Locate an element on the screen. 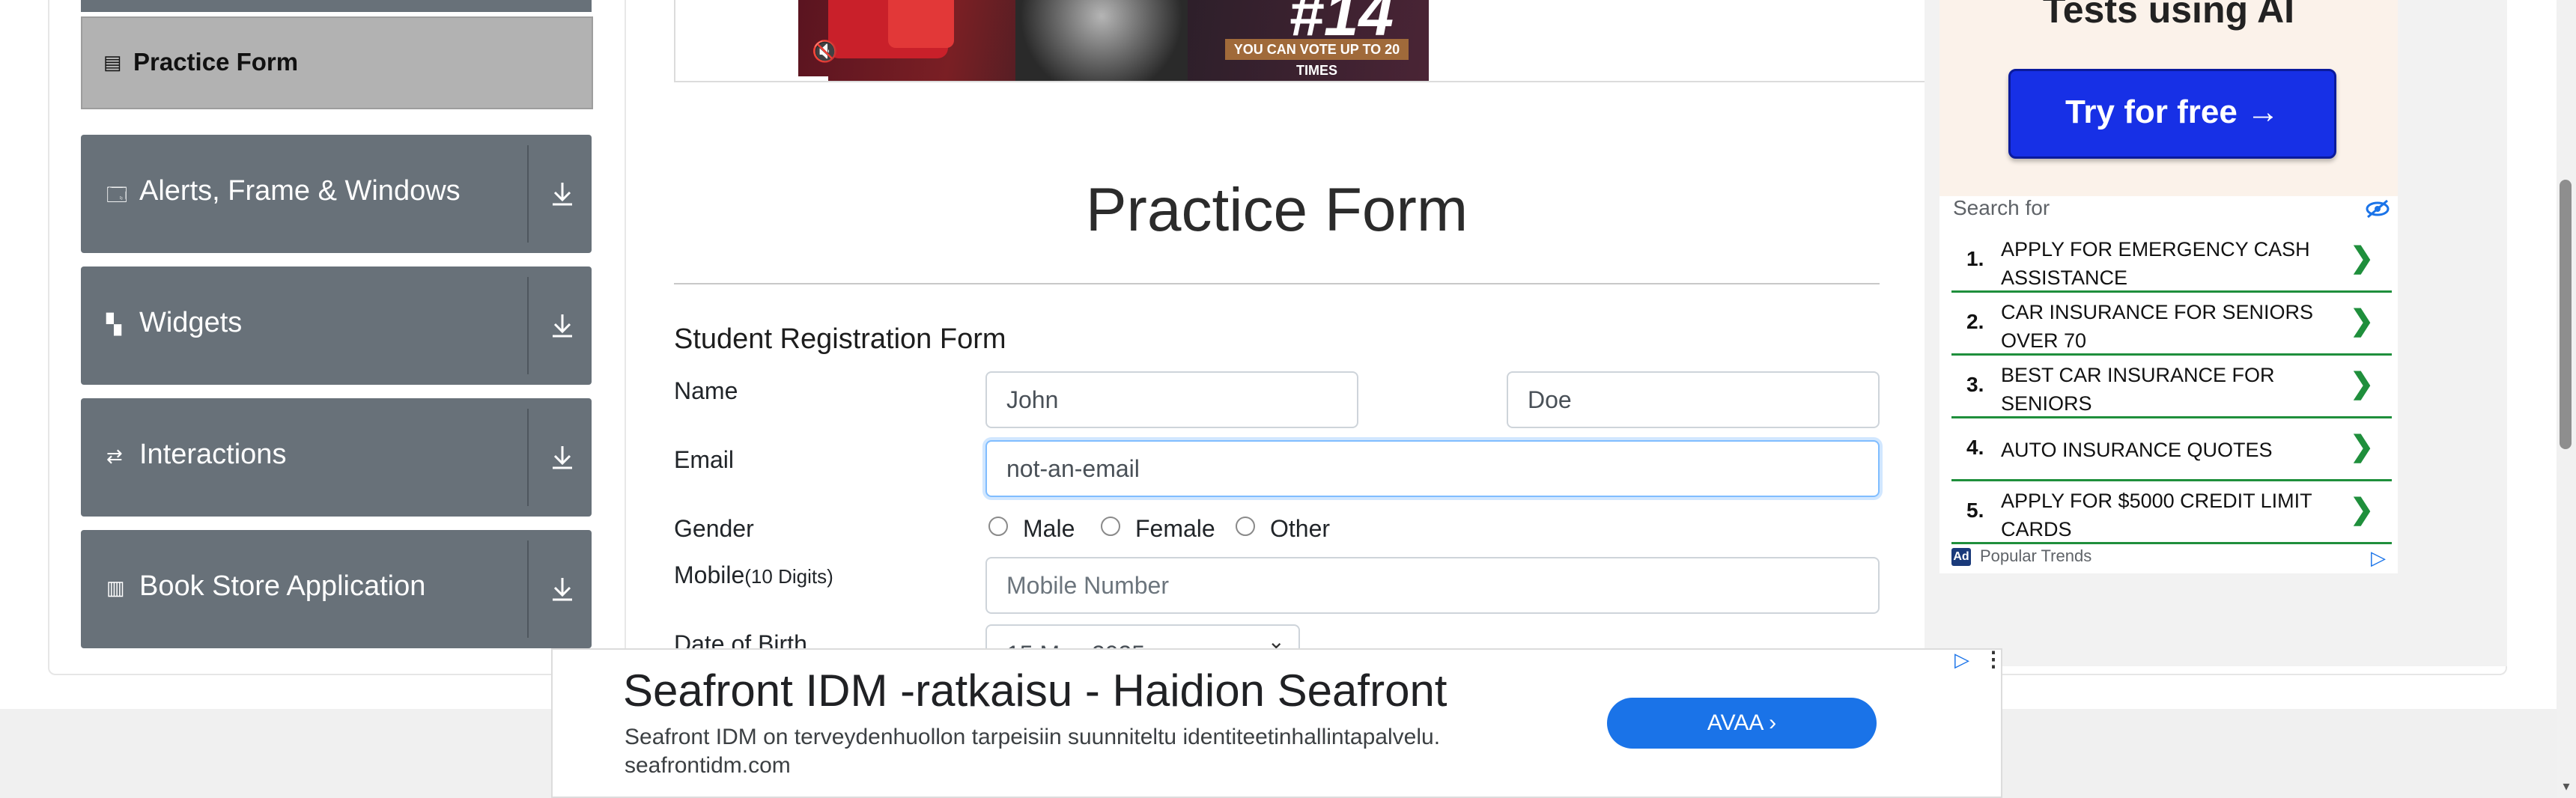  last-name-input is located at coordinates (1693, 400).